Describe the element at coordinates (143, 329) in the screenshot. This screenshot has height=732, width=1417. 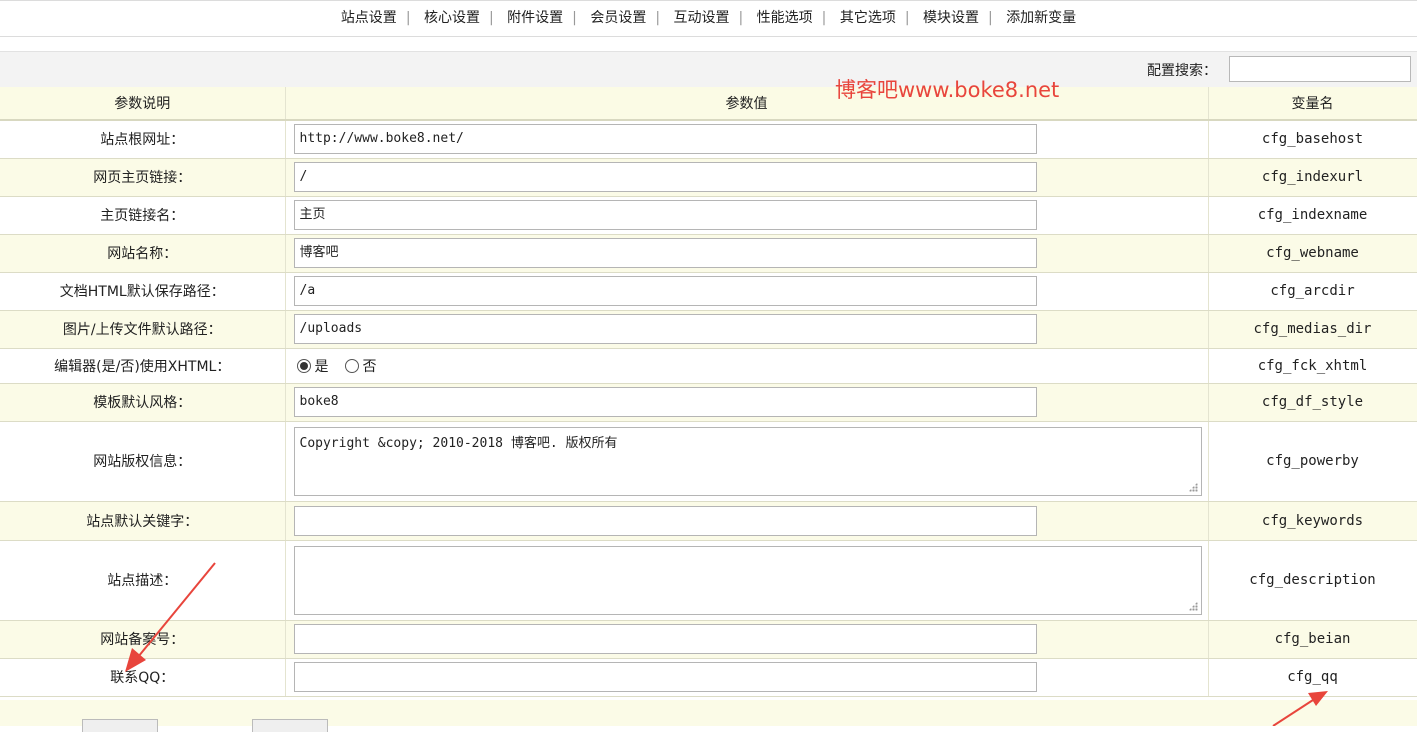
I see `row-label: 图片/上传文件默认路径：` at that location.